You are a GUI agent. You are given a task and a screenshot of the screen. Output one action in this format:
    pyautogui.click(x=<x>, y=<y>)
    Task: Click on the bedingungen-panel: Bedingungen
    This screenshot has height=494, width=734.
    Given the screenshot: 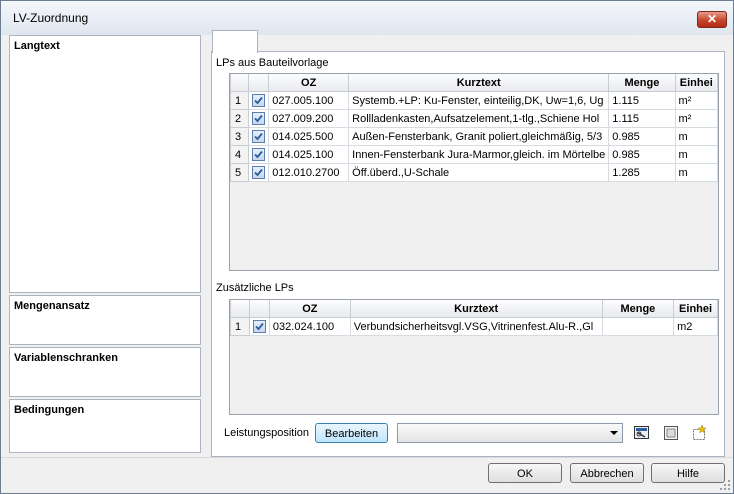 What is the action you would take?
    pyautogui.click(x=105, y=426)
    